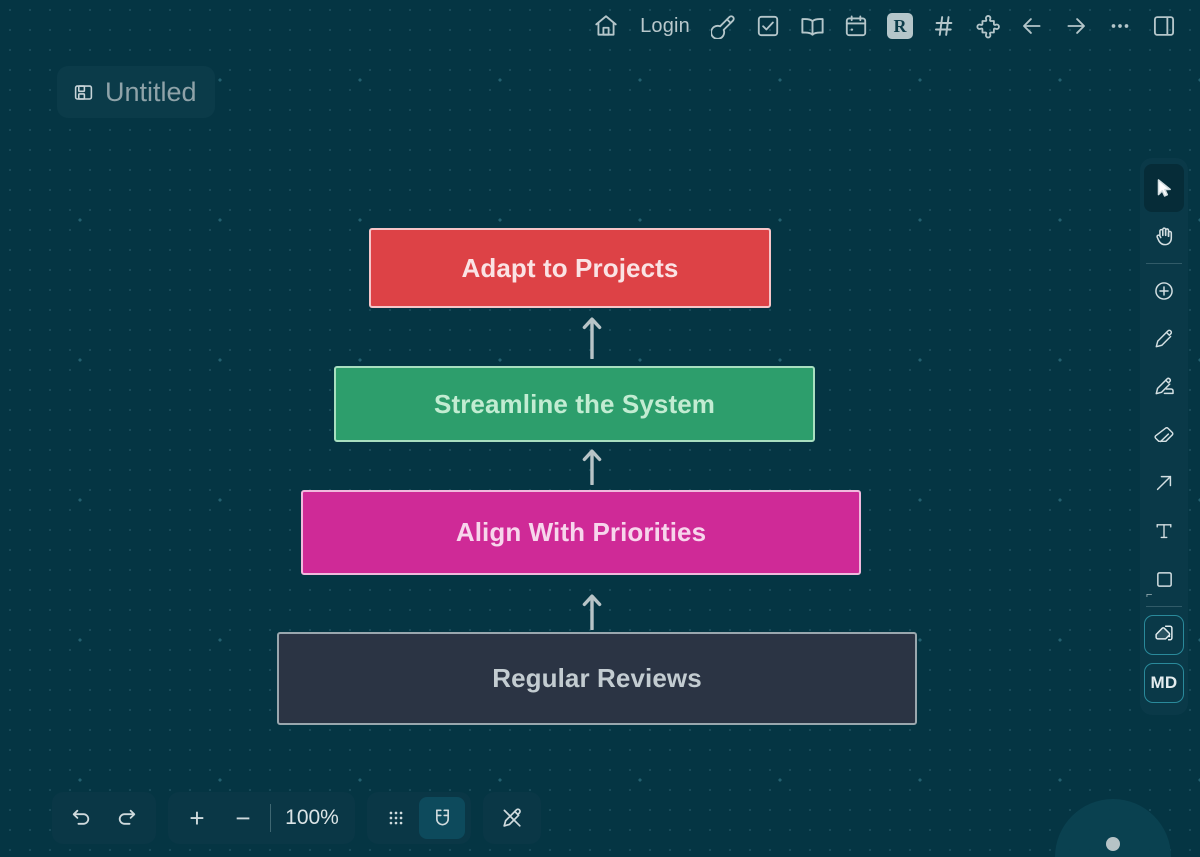  What do you see at coordinates (81, 818) in the screenshot?
I see `undo-button` at bounding box center [81, 818].